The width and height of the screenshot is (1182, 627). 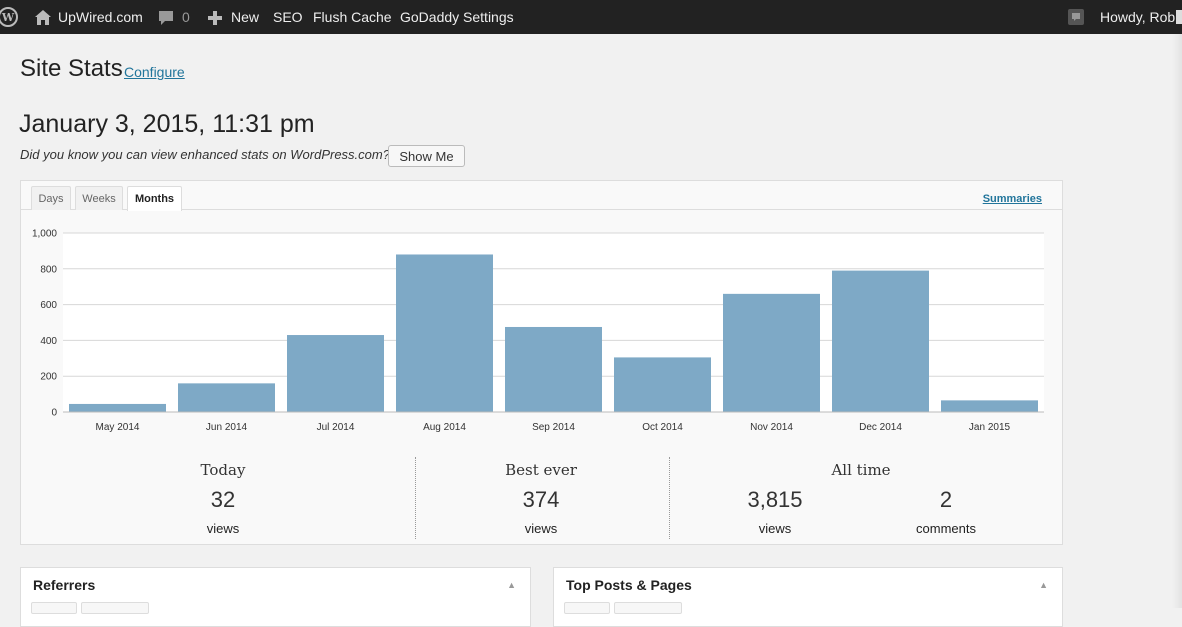 I want to click on summary-all-time: All time, so click(x=861, y=470).